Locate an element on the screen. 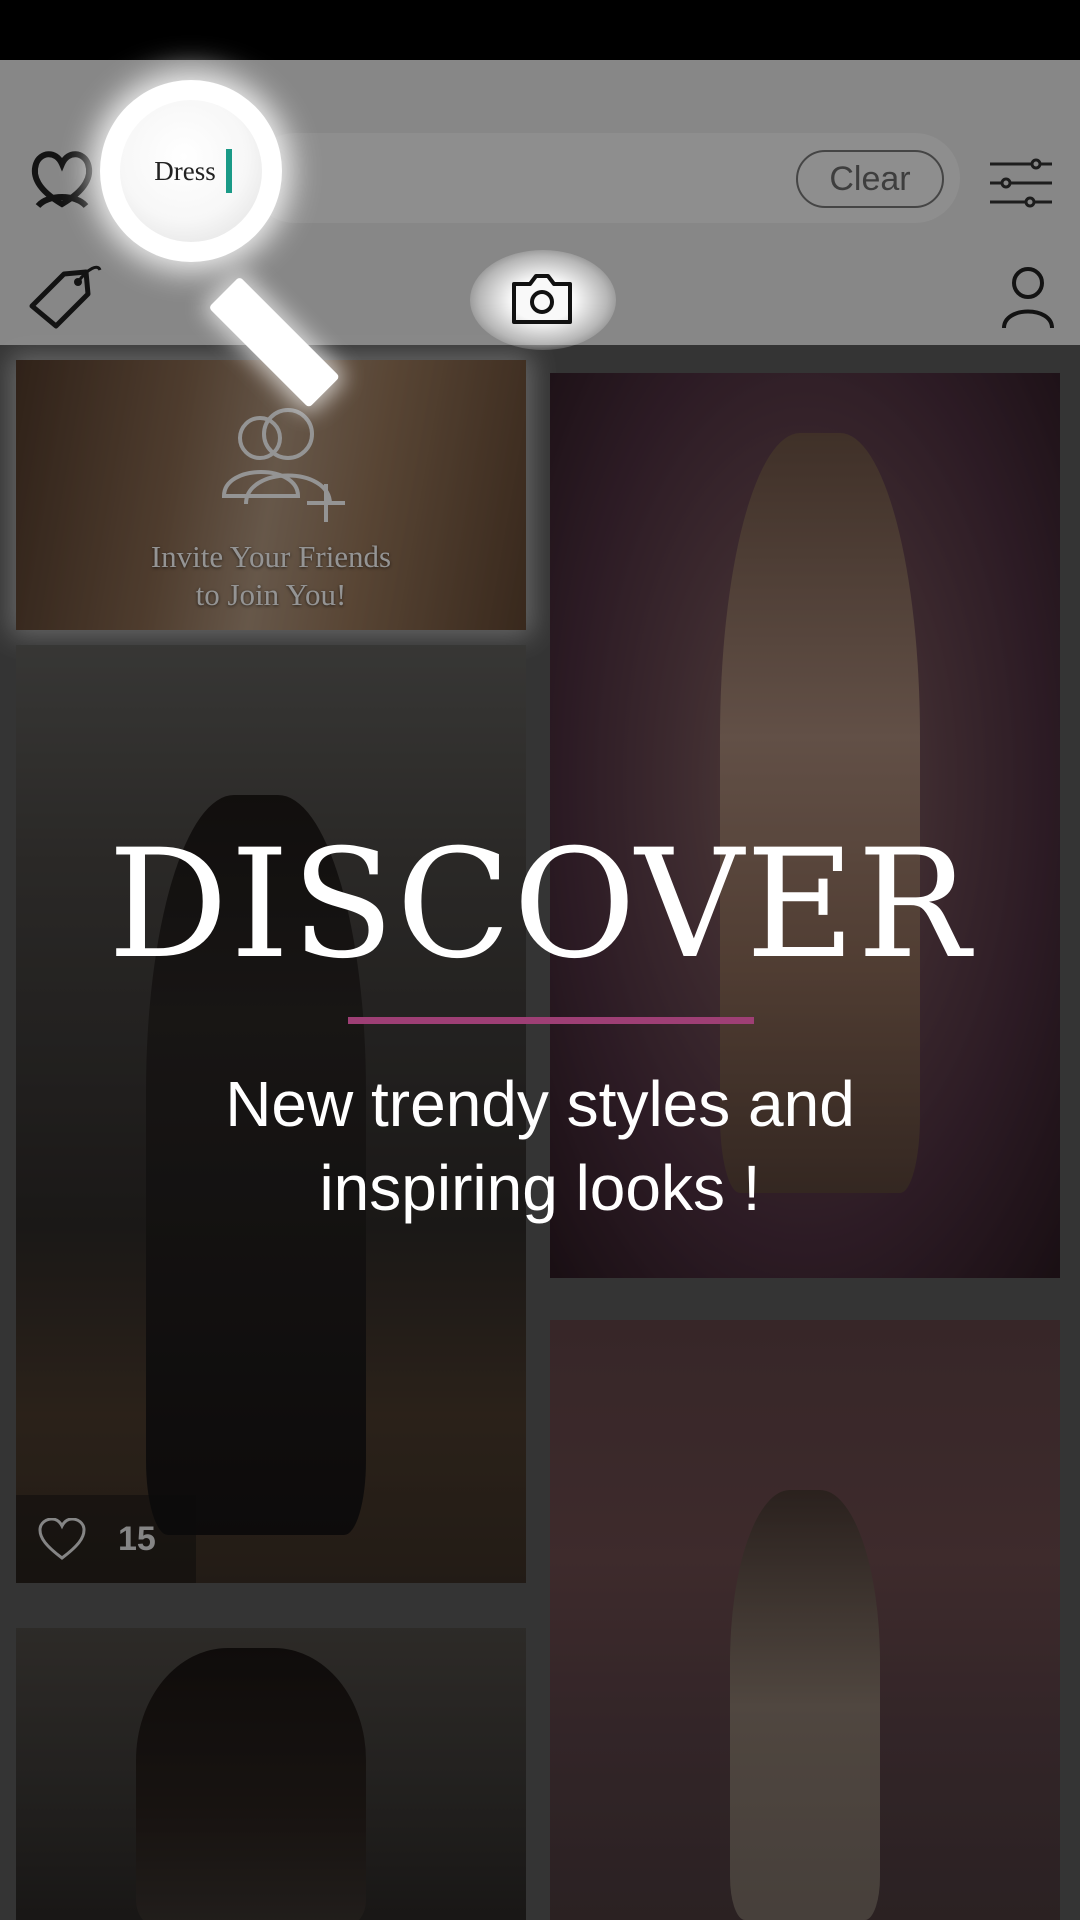 The height and width of the screenshot is (1920, 1080). like-counter: 15 is located at coordinates (106, 1539).